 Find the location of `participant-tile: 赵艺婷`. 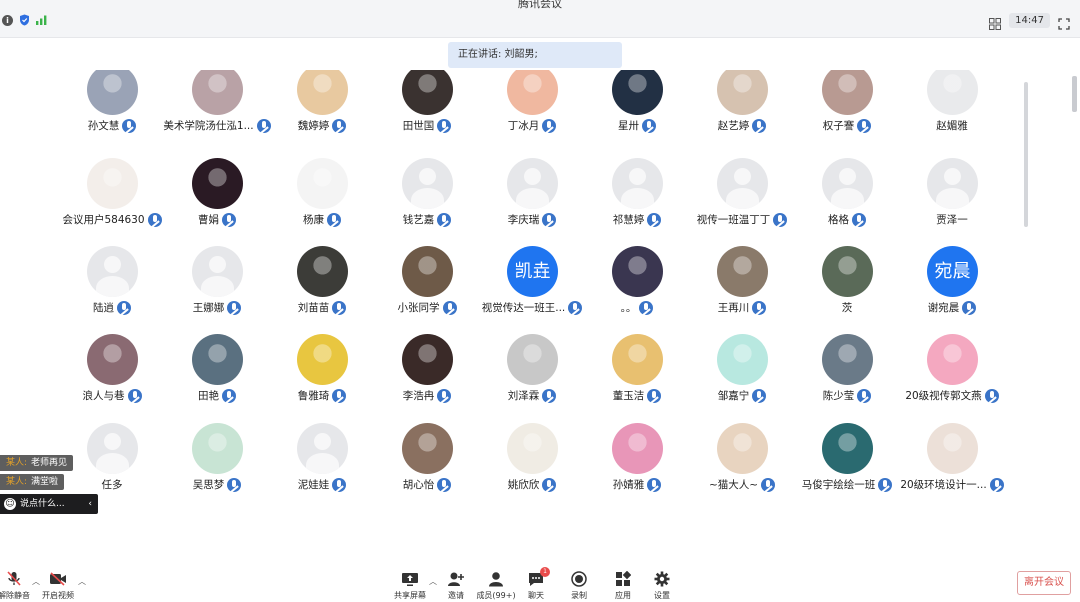

participant-tile: 赵艺婷 is located at coordinates (742, 111).